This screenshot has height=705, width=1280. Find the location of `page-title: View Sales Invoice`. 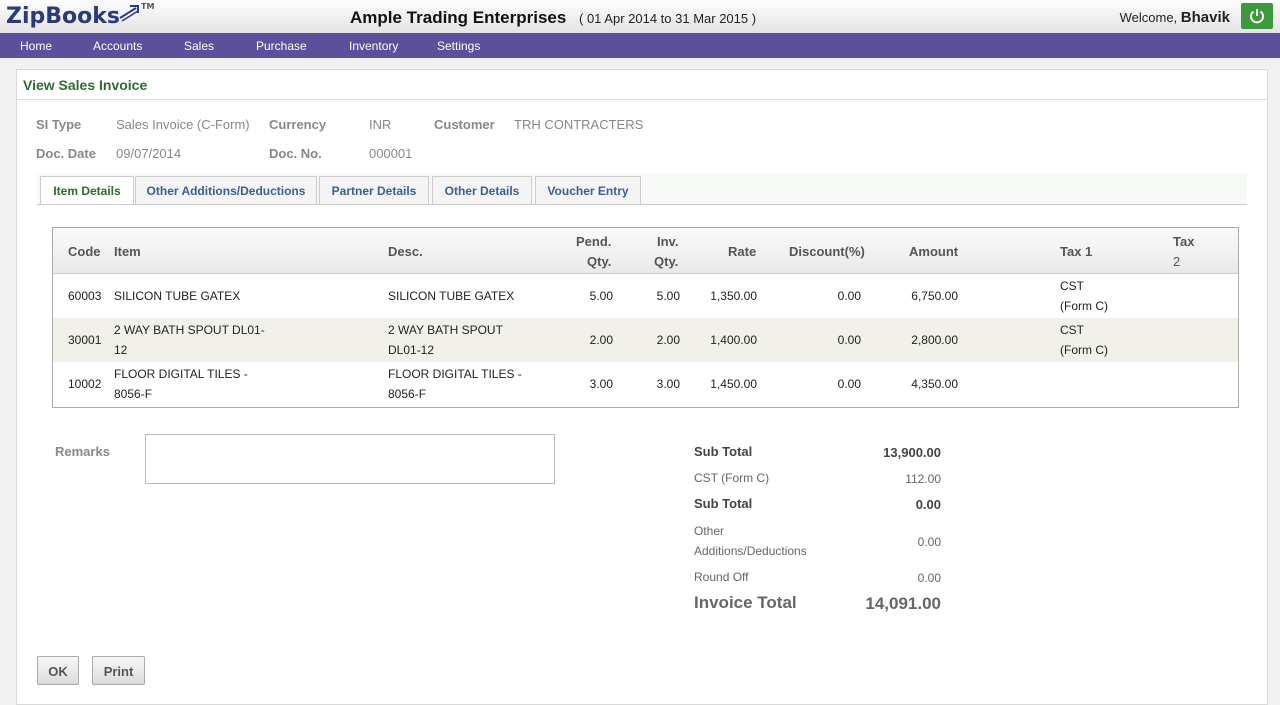

page-title: View Sales Invoice is located at coordinates (85, 85).